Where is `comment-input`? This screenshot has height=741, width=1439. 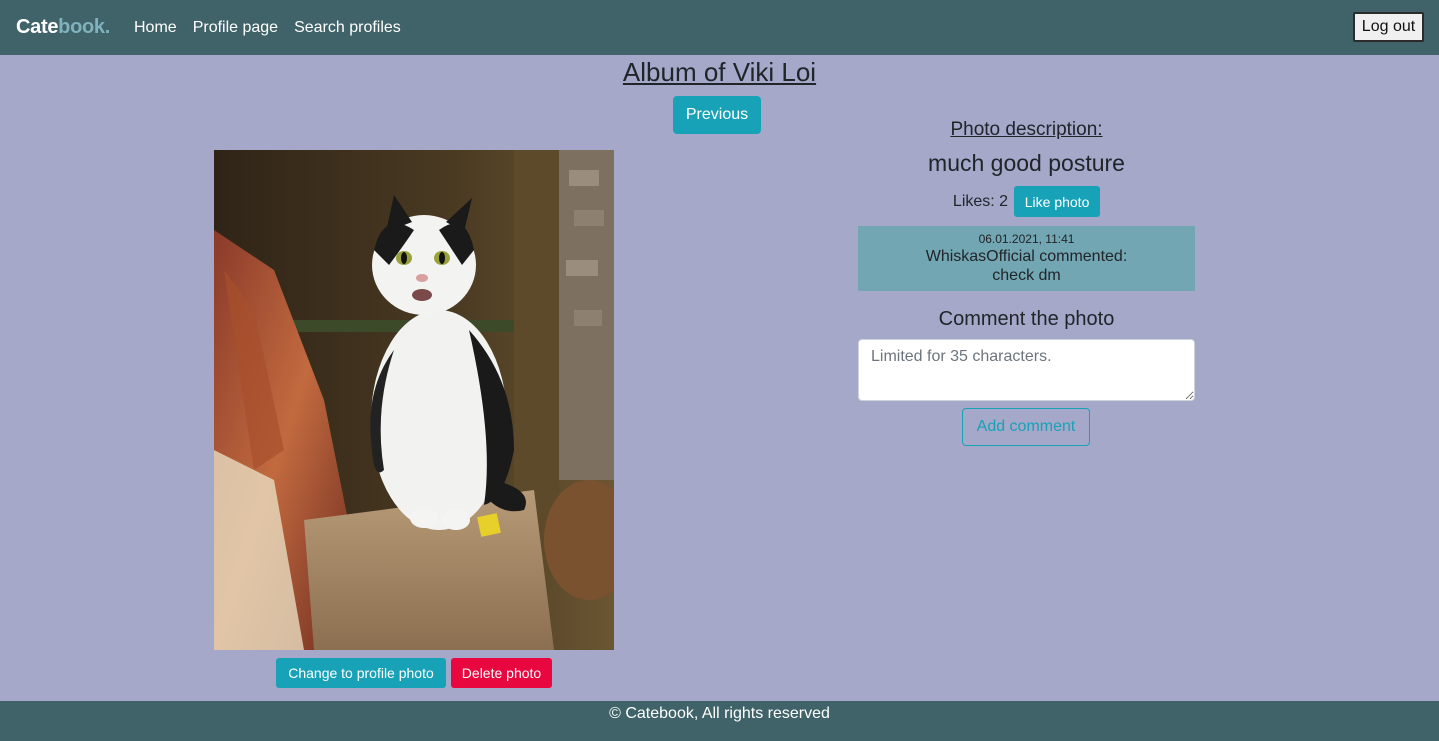 comment-input is located at coordinates (1026, 370).